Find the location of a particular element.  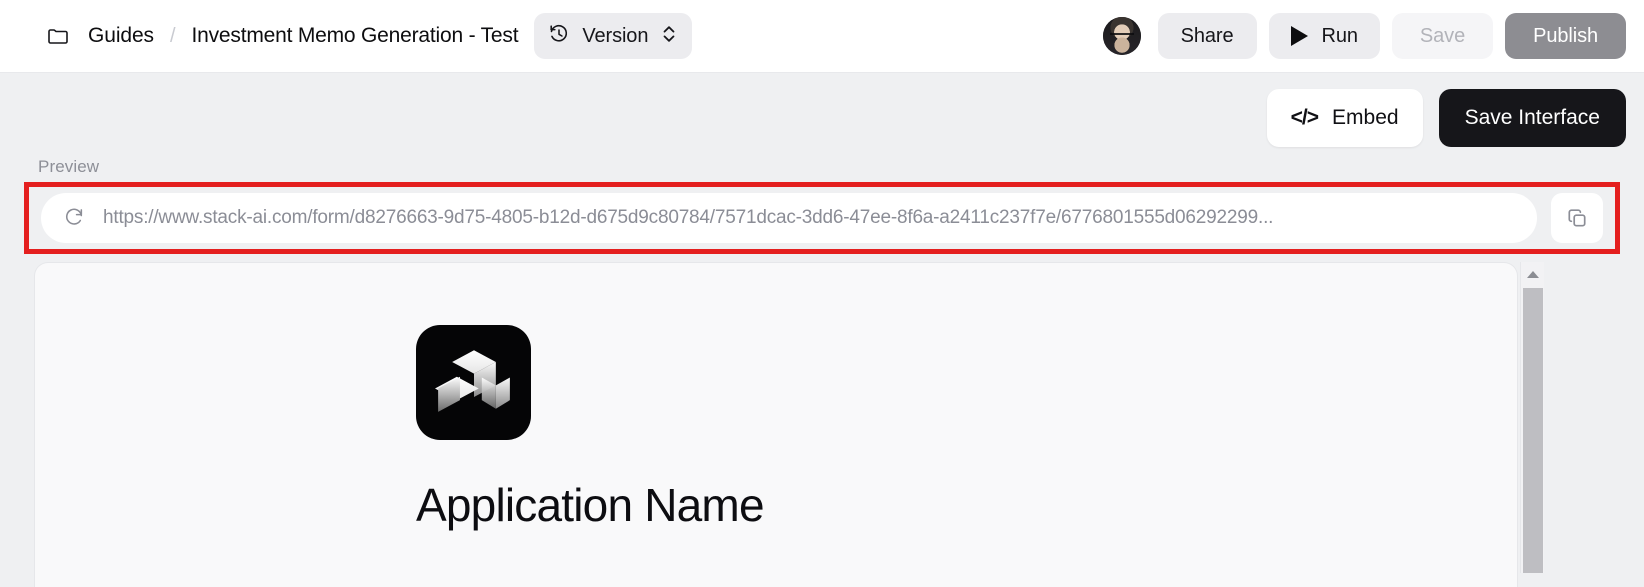

preview-scrollbar is located at coordinates (1532, 417).